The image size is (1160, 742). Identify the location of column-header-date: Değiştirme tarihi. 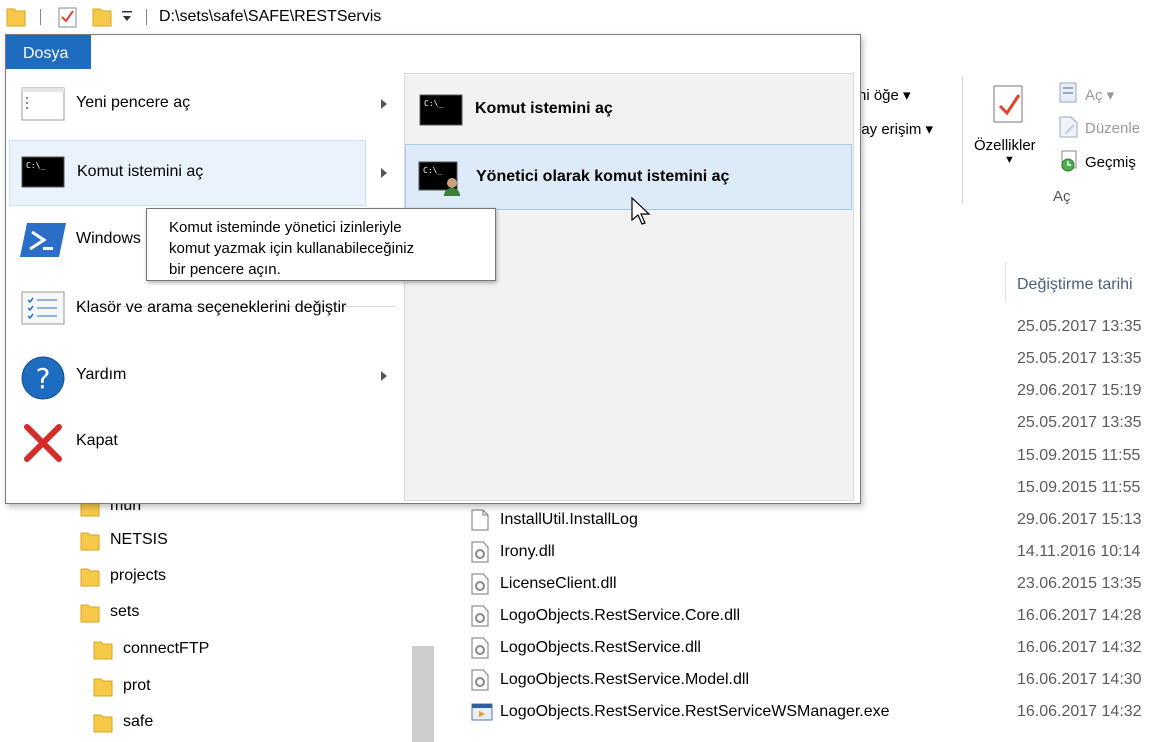
(1075, 285).